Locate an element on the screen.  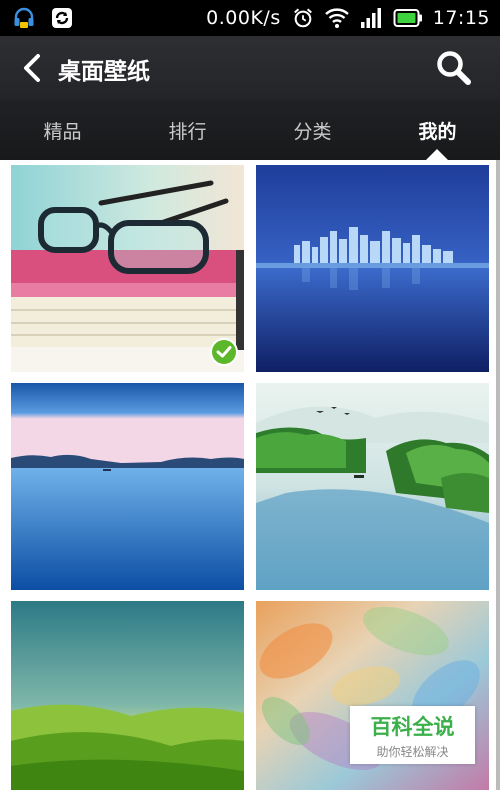
scroll-edge is located at coordinates (498, 475).